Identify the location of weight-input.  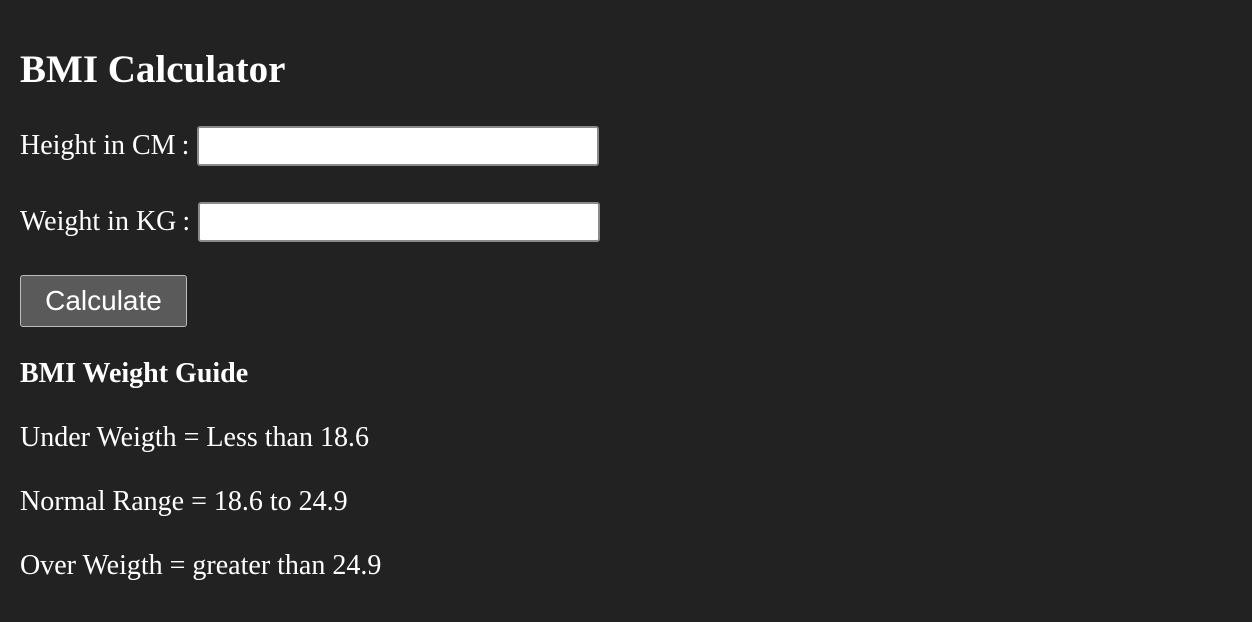
(399, 222).